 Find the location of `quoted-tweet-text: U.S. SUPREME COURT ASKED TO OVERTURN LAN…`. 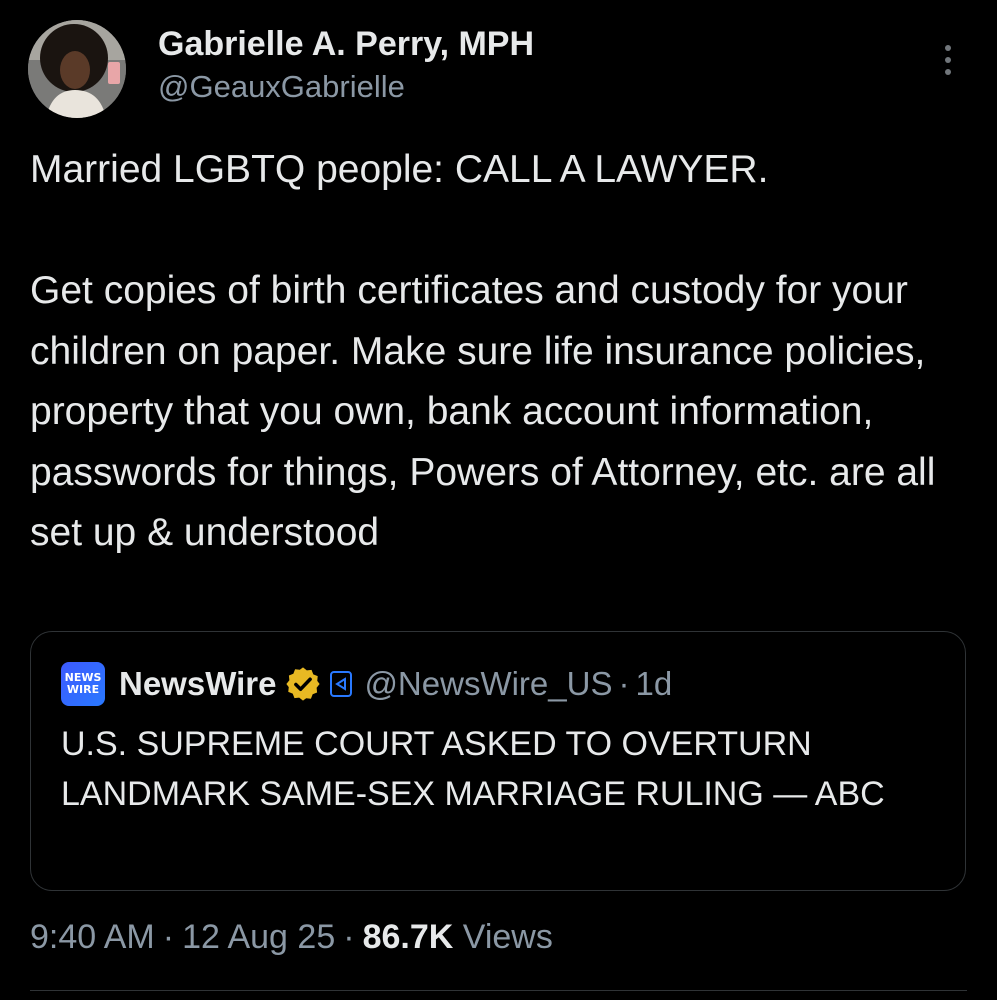

quoted-tweet-text: U.S. SUPREME COURT ASKED TO OVERTURN LAN… is located at coordinates (473, 769).